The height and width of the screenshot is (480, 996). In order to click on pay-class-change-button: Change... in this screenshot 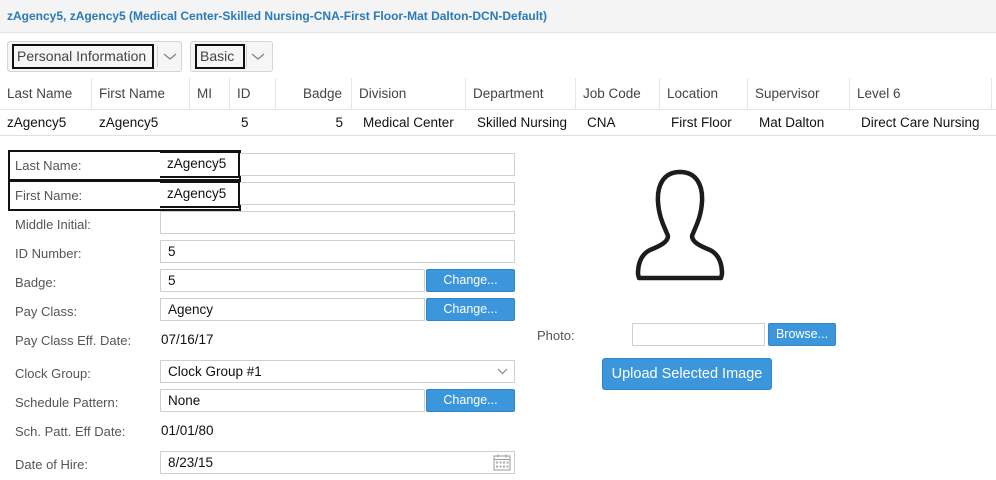, I will do `click(470, 309)`.